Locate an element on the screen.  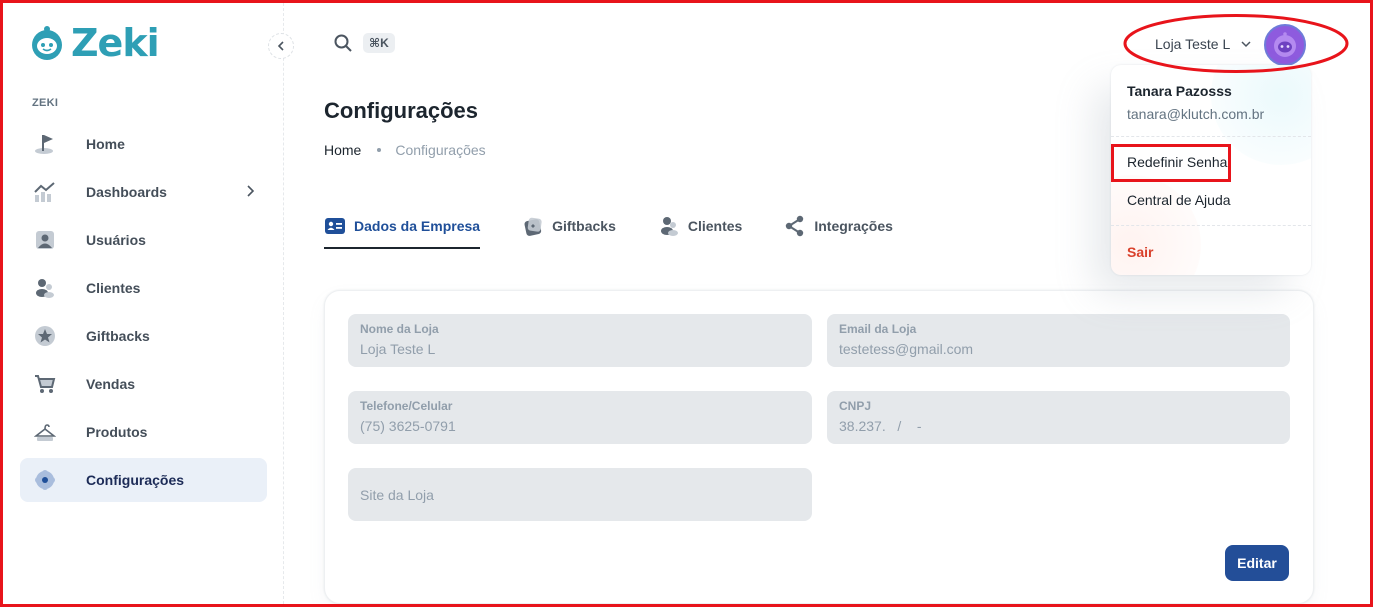
help-center-item: Central de Ajuda is located at coordinates (1179, 200).